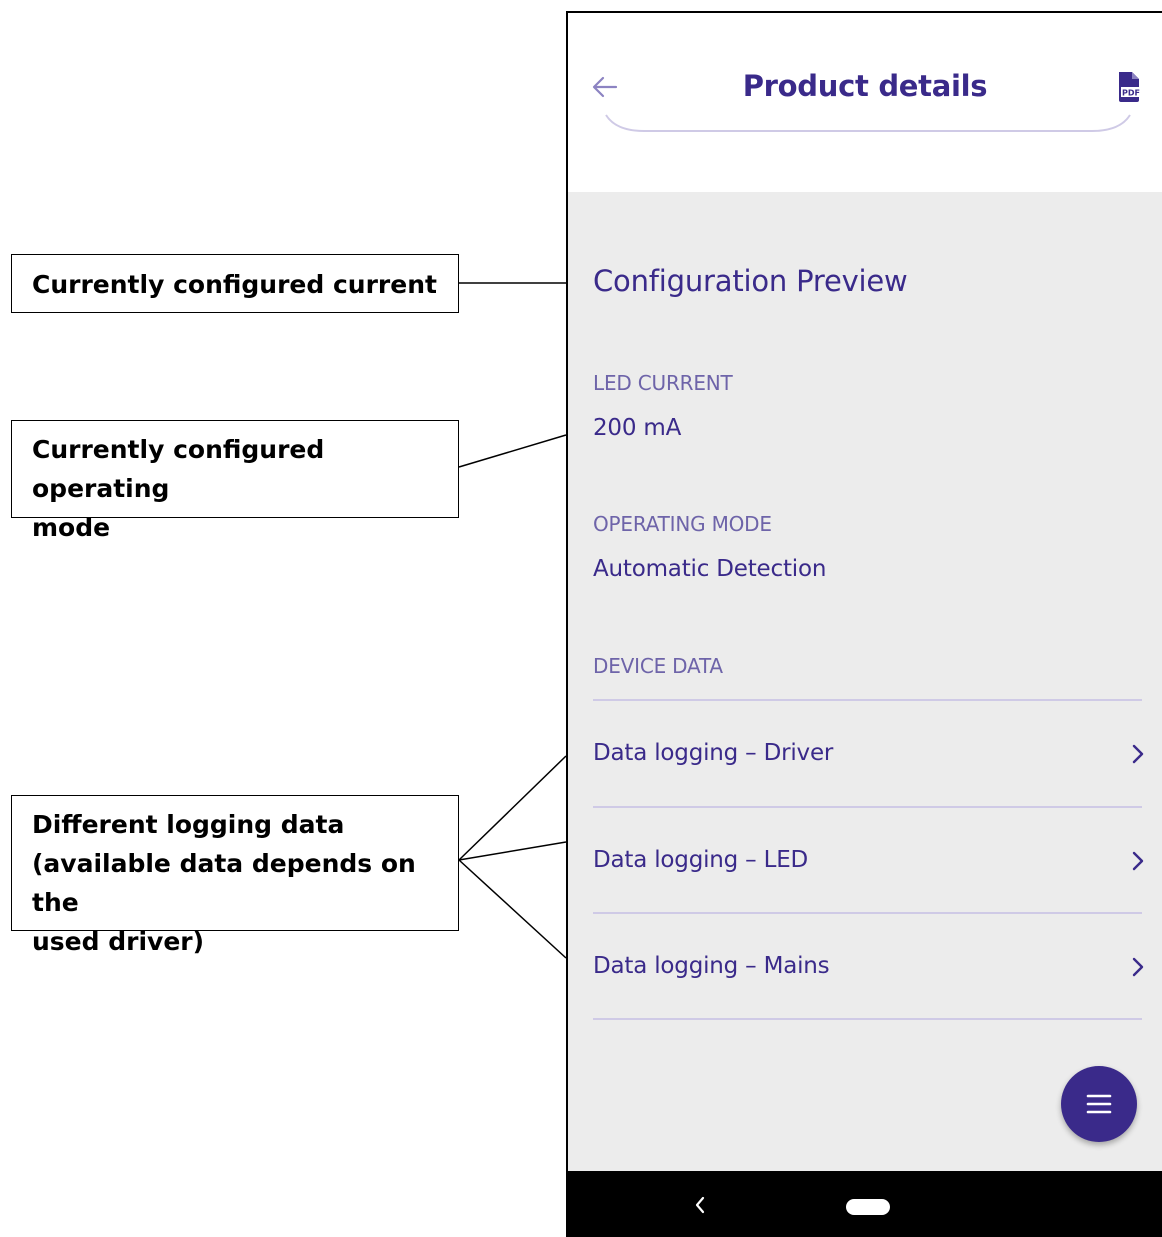 The height and width of the screenshot is (1237, 1162). I want to click on page-title: Product details, so click(865, 86).